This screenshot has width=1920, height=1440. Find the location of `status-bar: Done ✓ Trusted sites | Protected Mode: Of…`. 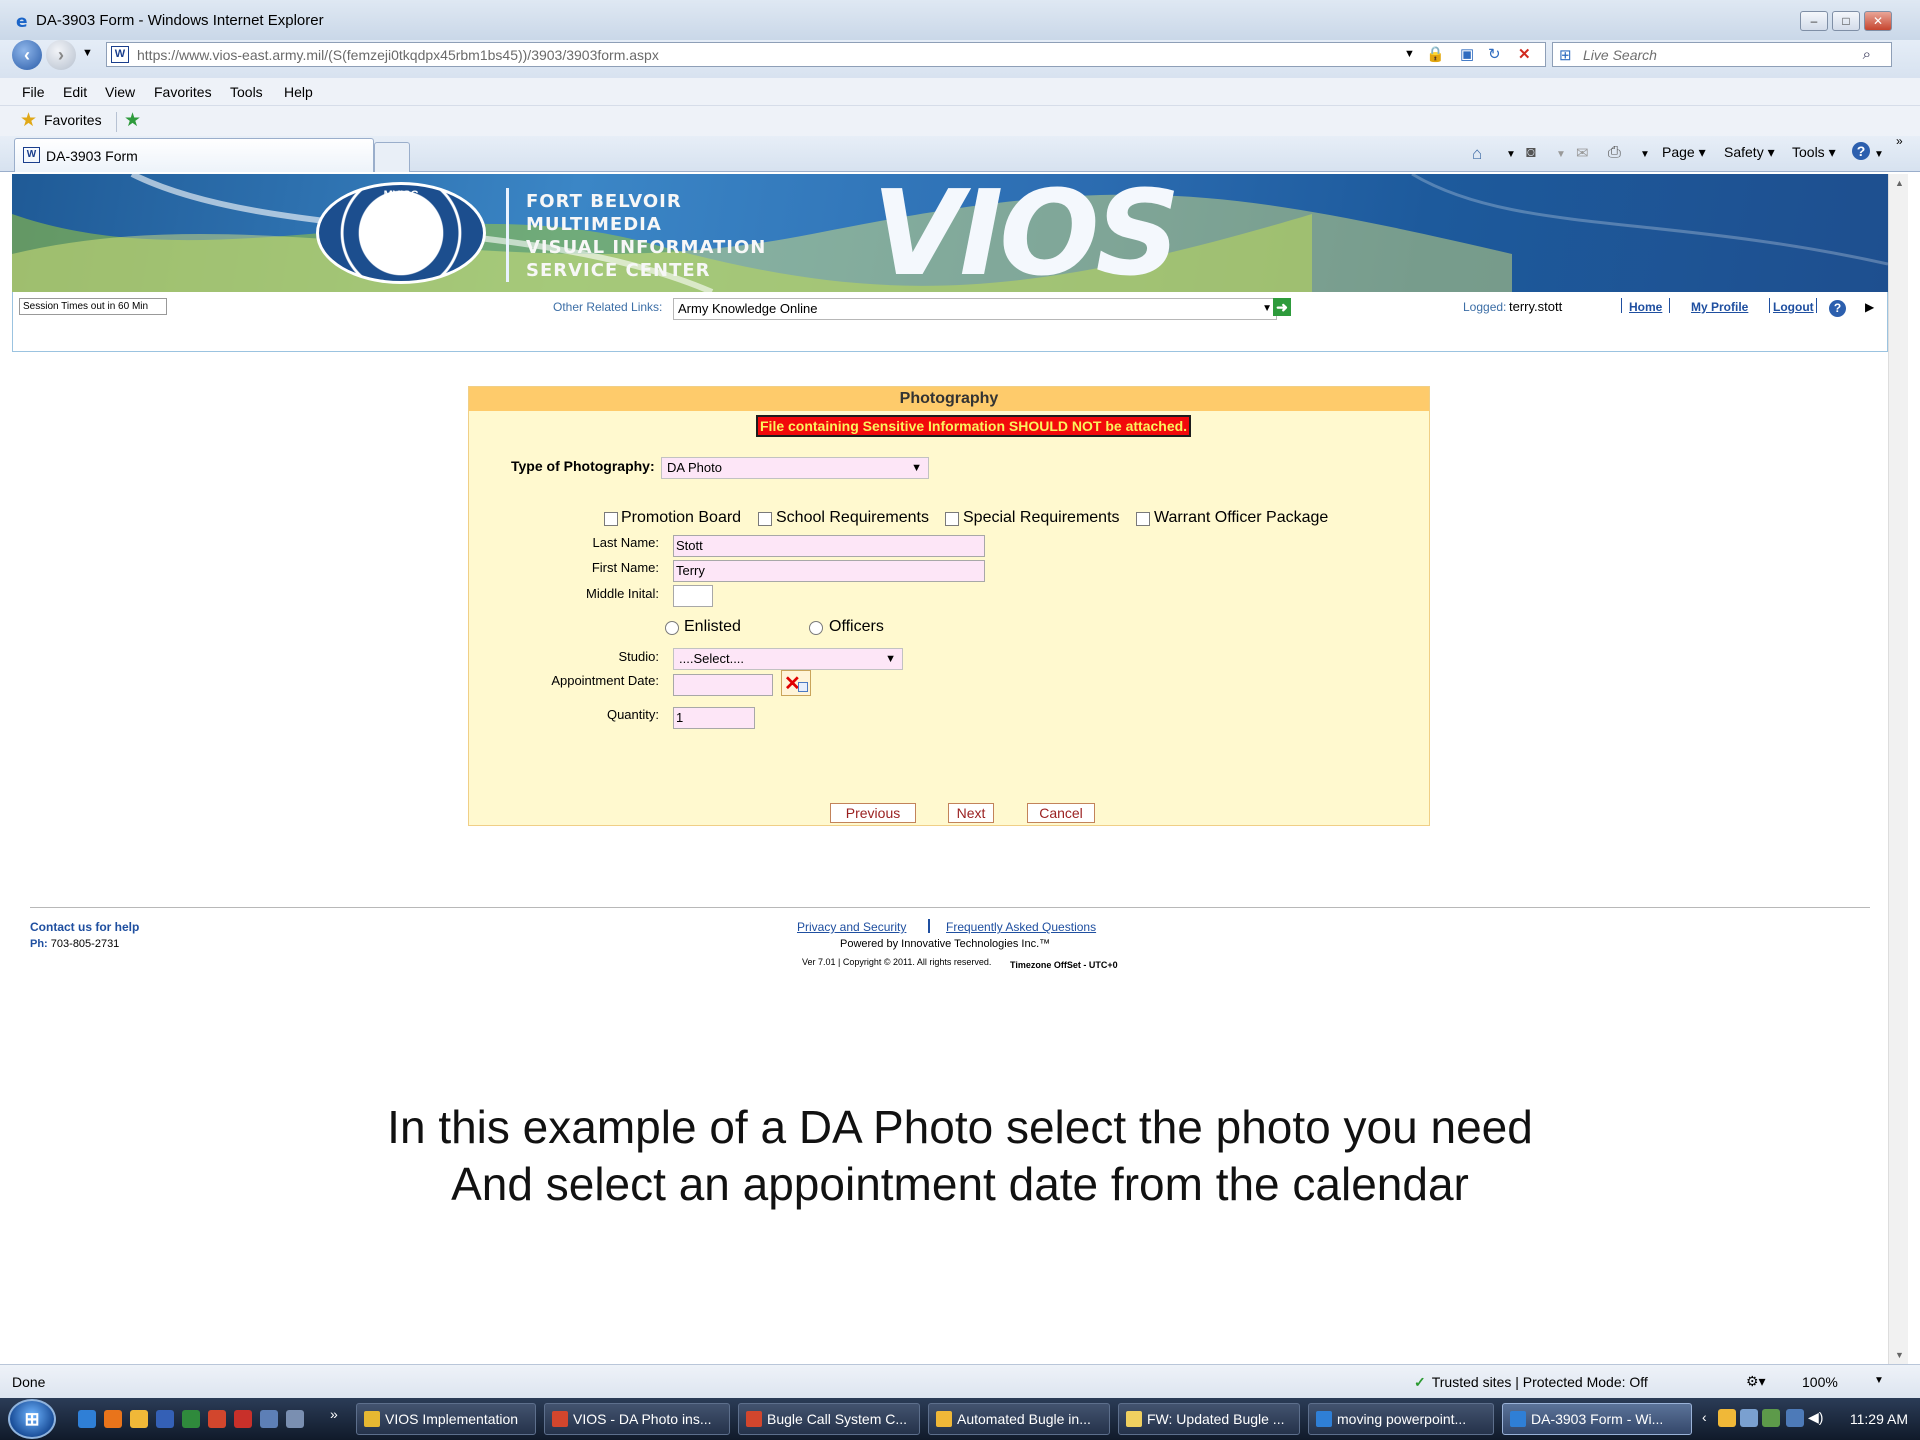

status-bar: Done ✓ Trusted sites | Protected Mode: Of… is located at coordinates (960, 1381).